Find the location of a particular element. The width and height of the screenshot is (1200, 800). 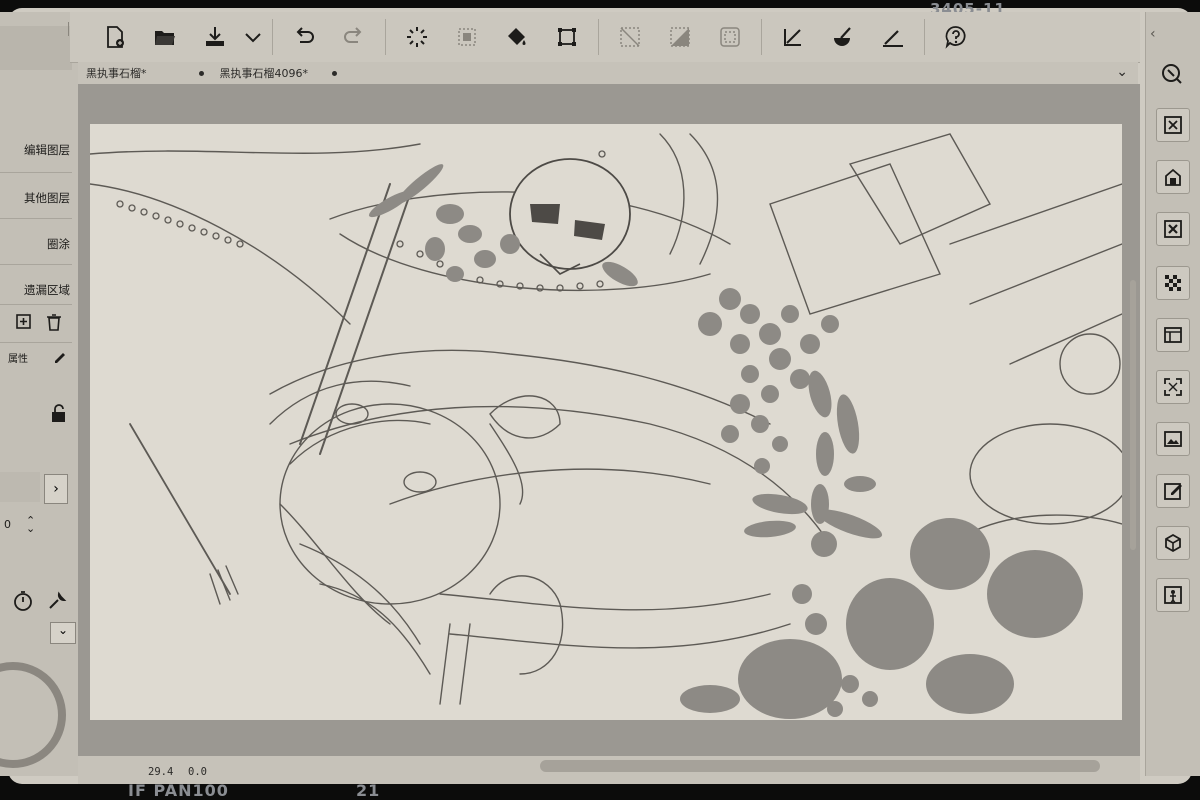

new-file-icon is located at coordinates (115, 37).